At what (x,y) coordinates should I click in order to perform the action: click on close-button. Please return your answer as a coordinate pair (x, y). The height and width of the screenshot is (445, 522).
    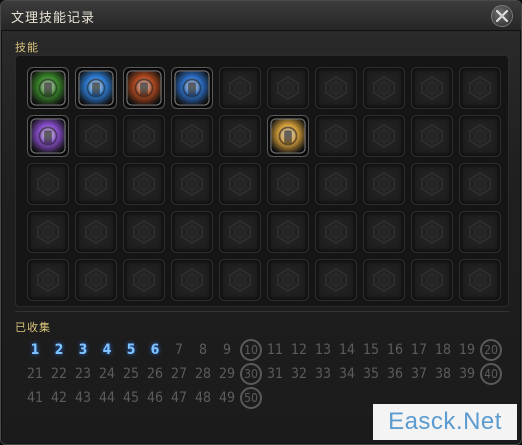
    Looking at the image, I should click on (502, 16).